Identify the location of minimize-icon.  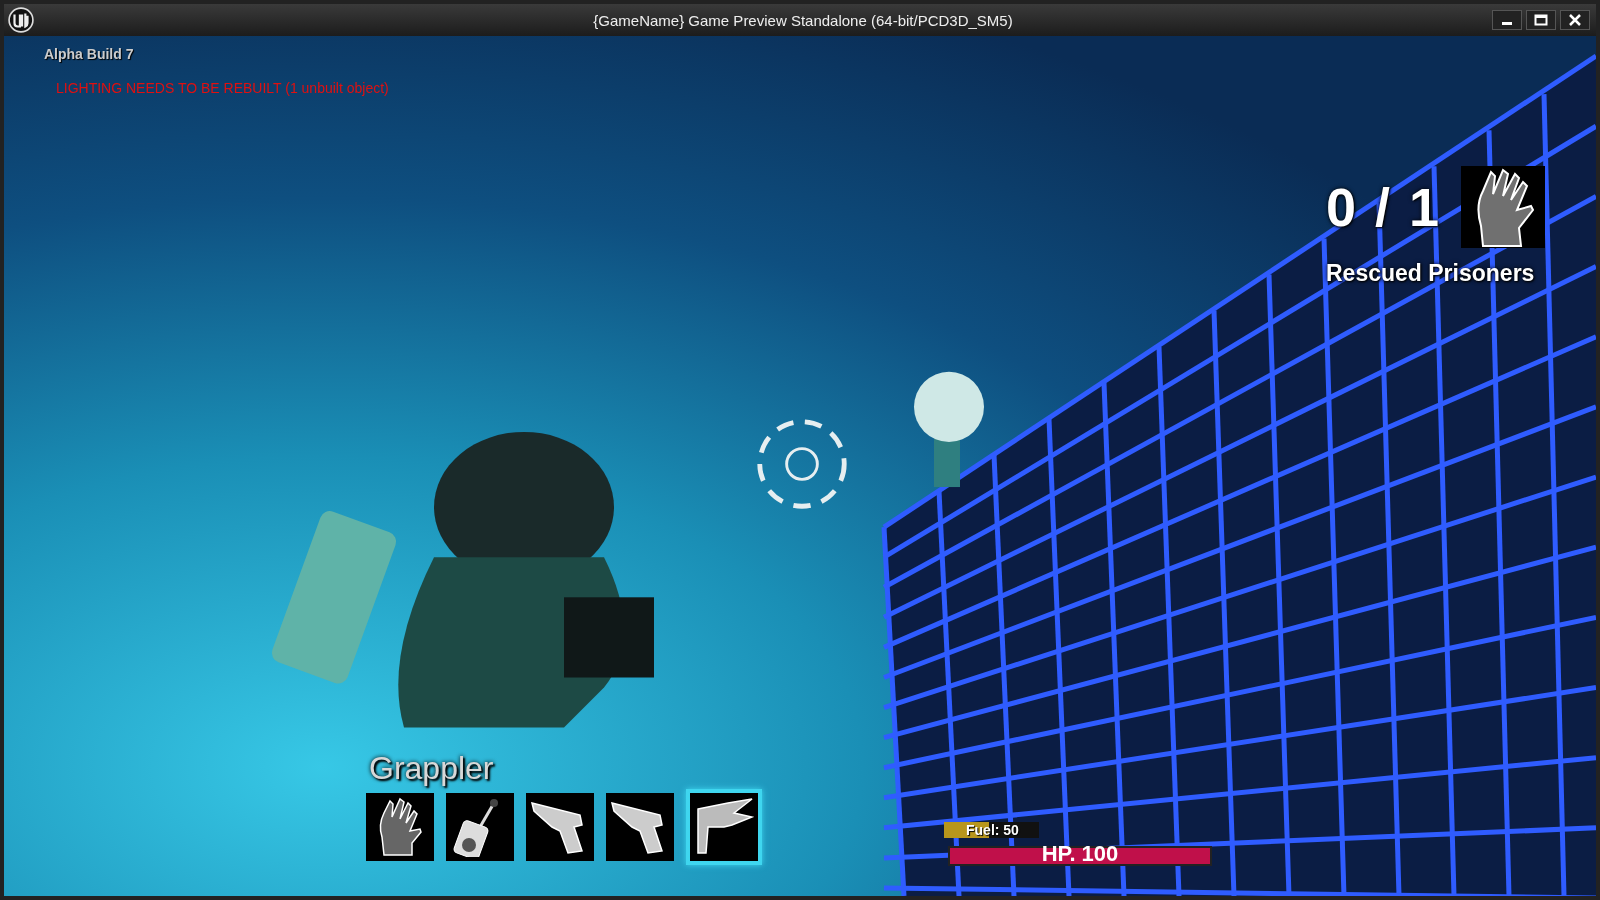
(1507, 23).